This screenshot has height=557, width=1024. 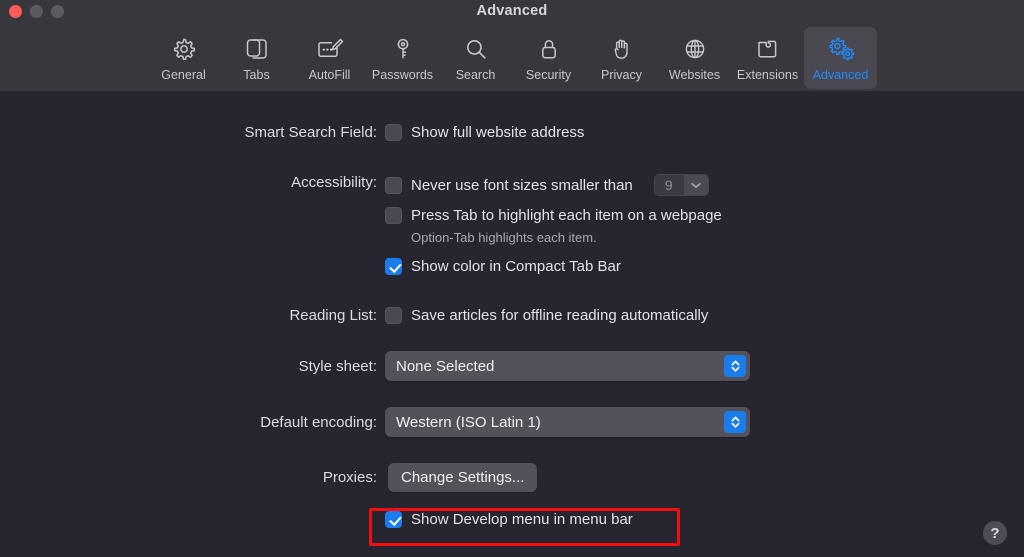 I want to click on toolbar-label-security: Security, so click(x=548, y=75).